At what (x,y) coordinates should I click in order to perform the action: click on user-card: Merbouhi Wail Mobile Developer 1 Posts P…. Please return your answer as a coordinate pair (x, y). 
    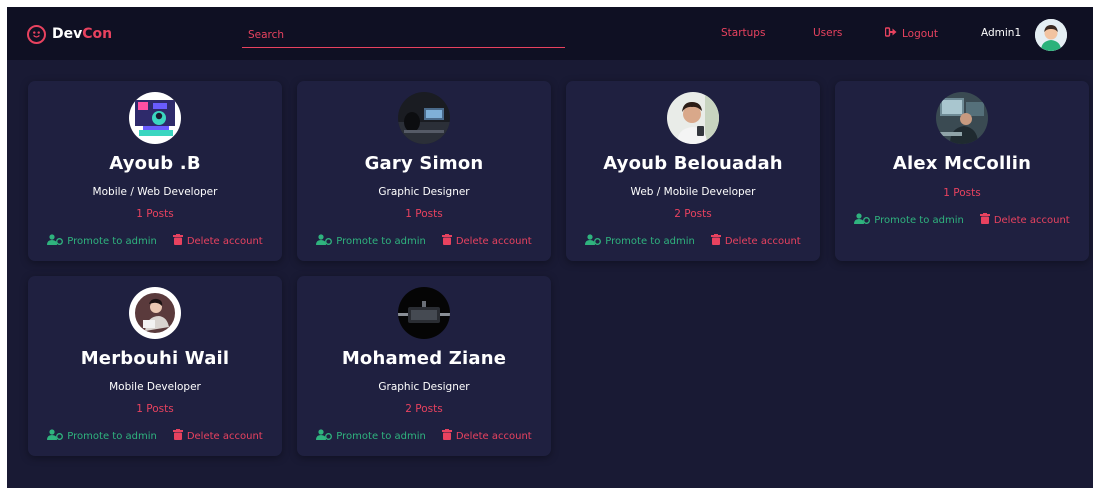
    Looking at the image, I should click on (155, 366).